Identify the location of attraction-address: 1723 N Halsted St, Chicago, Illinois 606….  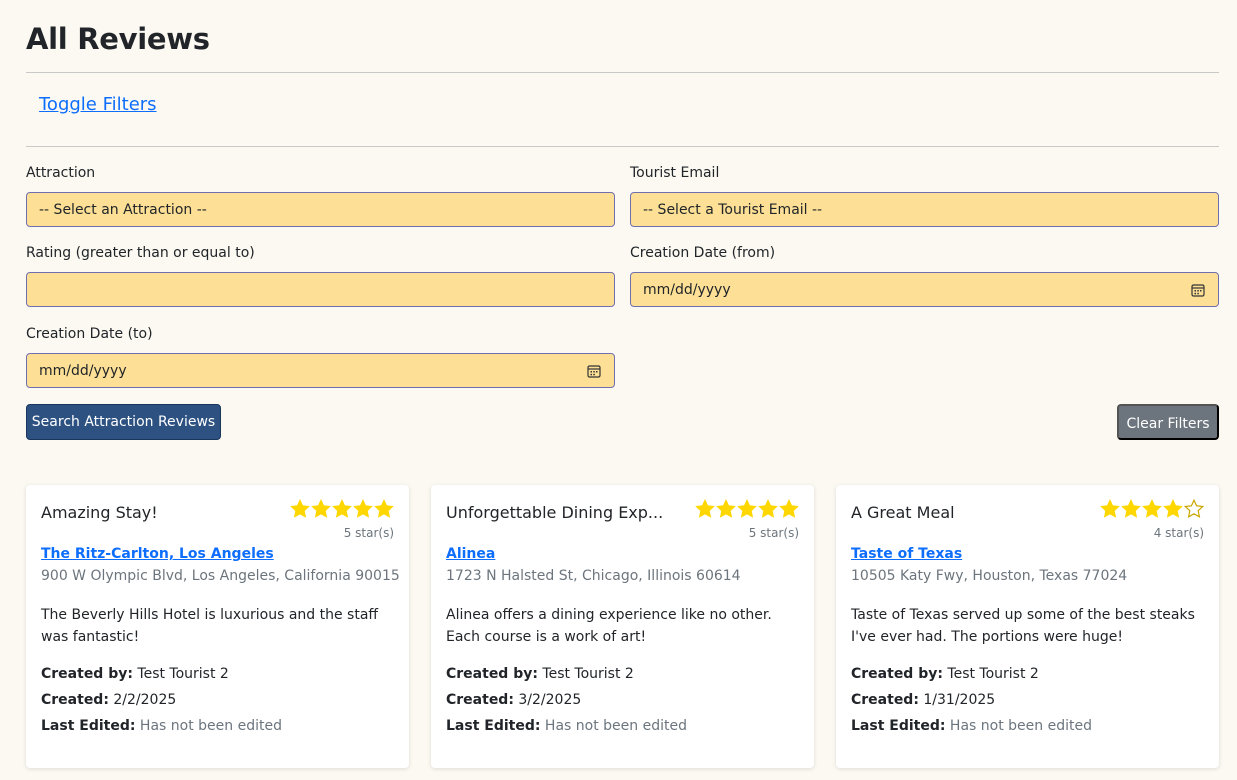
(593, 576).